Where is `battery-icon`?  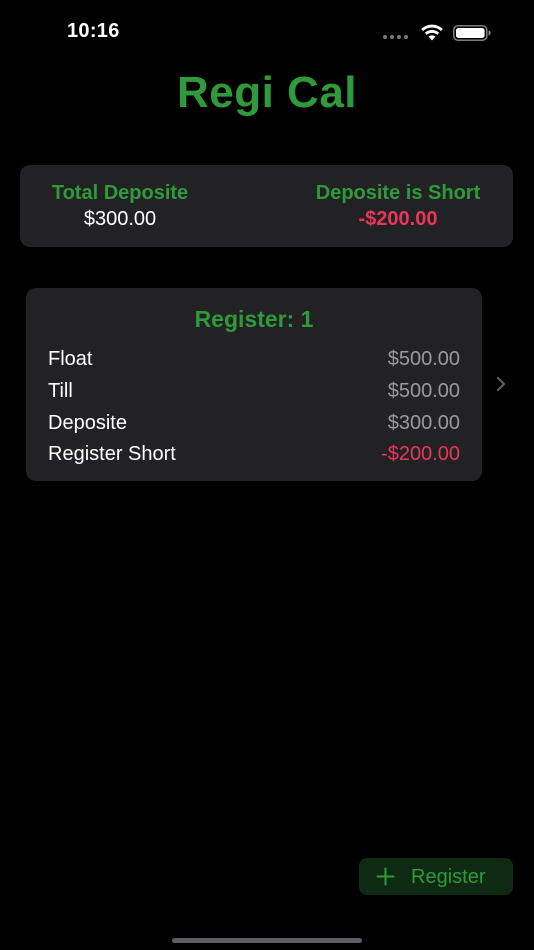 battery-icon is located at coordinates (472, 33).